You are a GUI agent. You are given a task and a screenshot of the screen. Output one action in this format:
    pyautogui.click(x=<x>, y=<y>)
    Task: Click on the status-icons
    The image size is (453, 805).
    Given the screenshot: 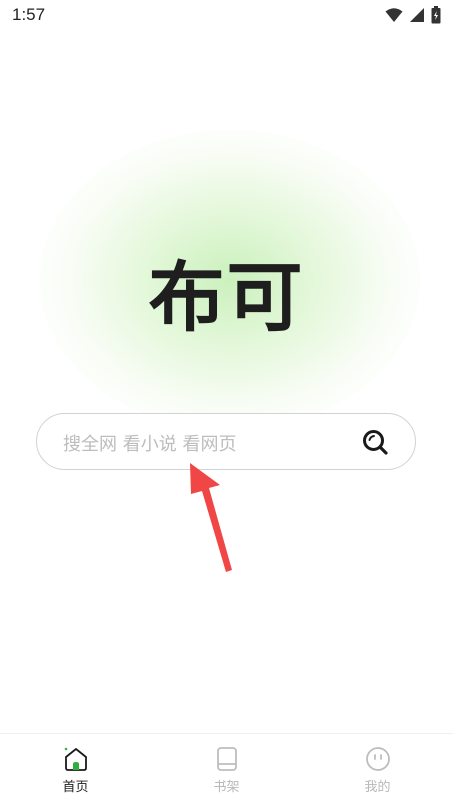 What is the action you would take?
    pyautogui.click(x=413, y=15)
    